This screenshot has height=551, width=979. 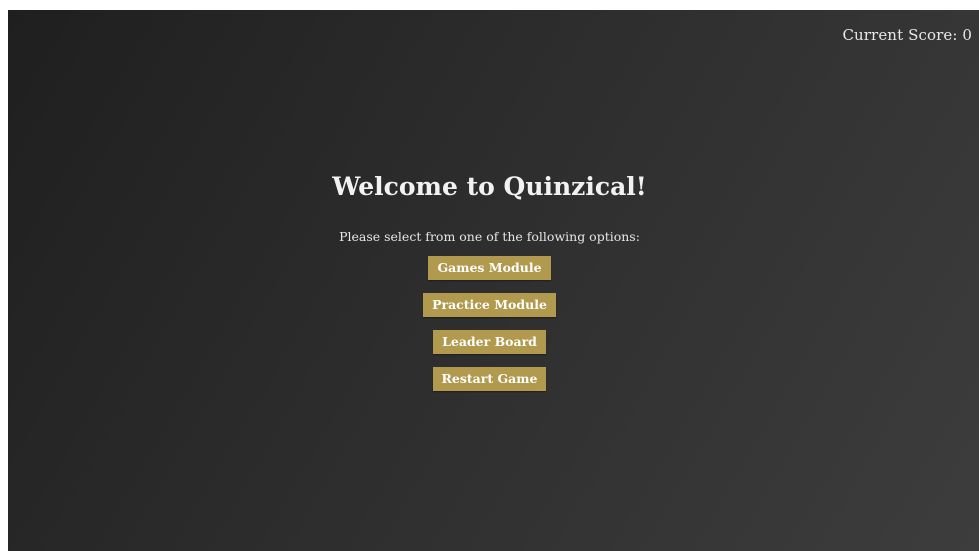 What do you see at coordinates (489, 305) in the screenshot?
I see `practice-module-button: Practice Module` at bounding box center [489, 305].